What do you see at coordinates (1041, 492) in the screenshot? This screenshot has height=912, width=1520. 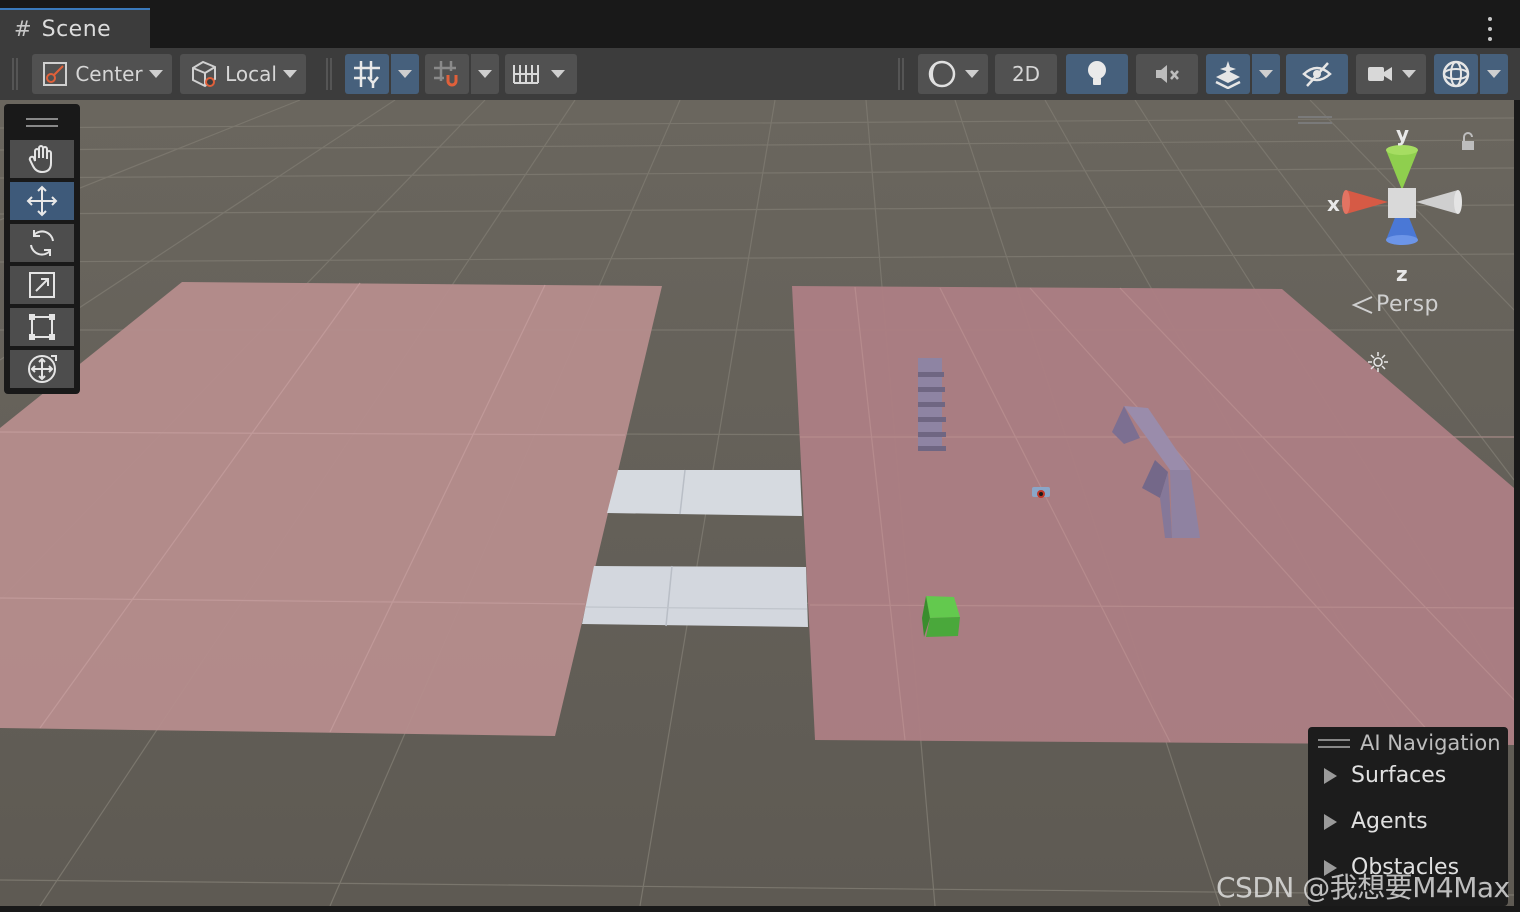 I see `agent-gizmo-icon` at bounding box center [1041, 492].